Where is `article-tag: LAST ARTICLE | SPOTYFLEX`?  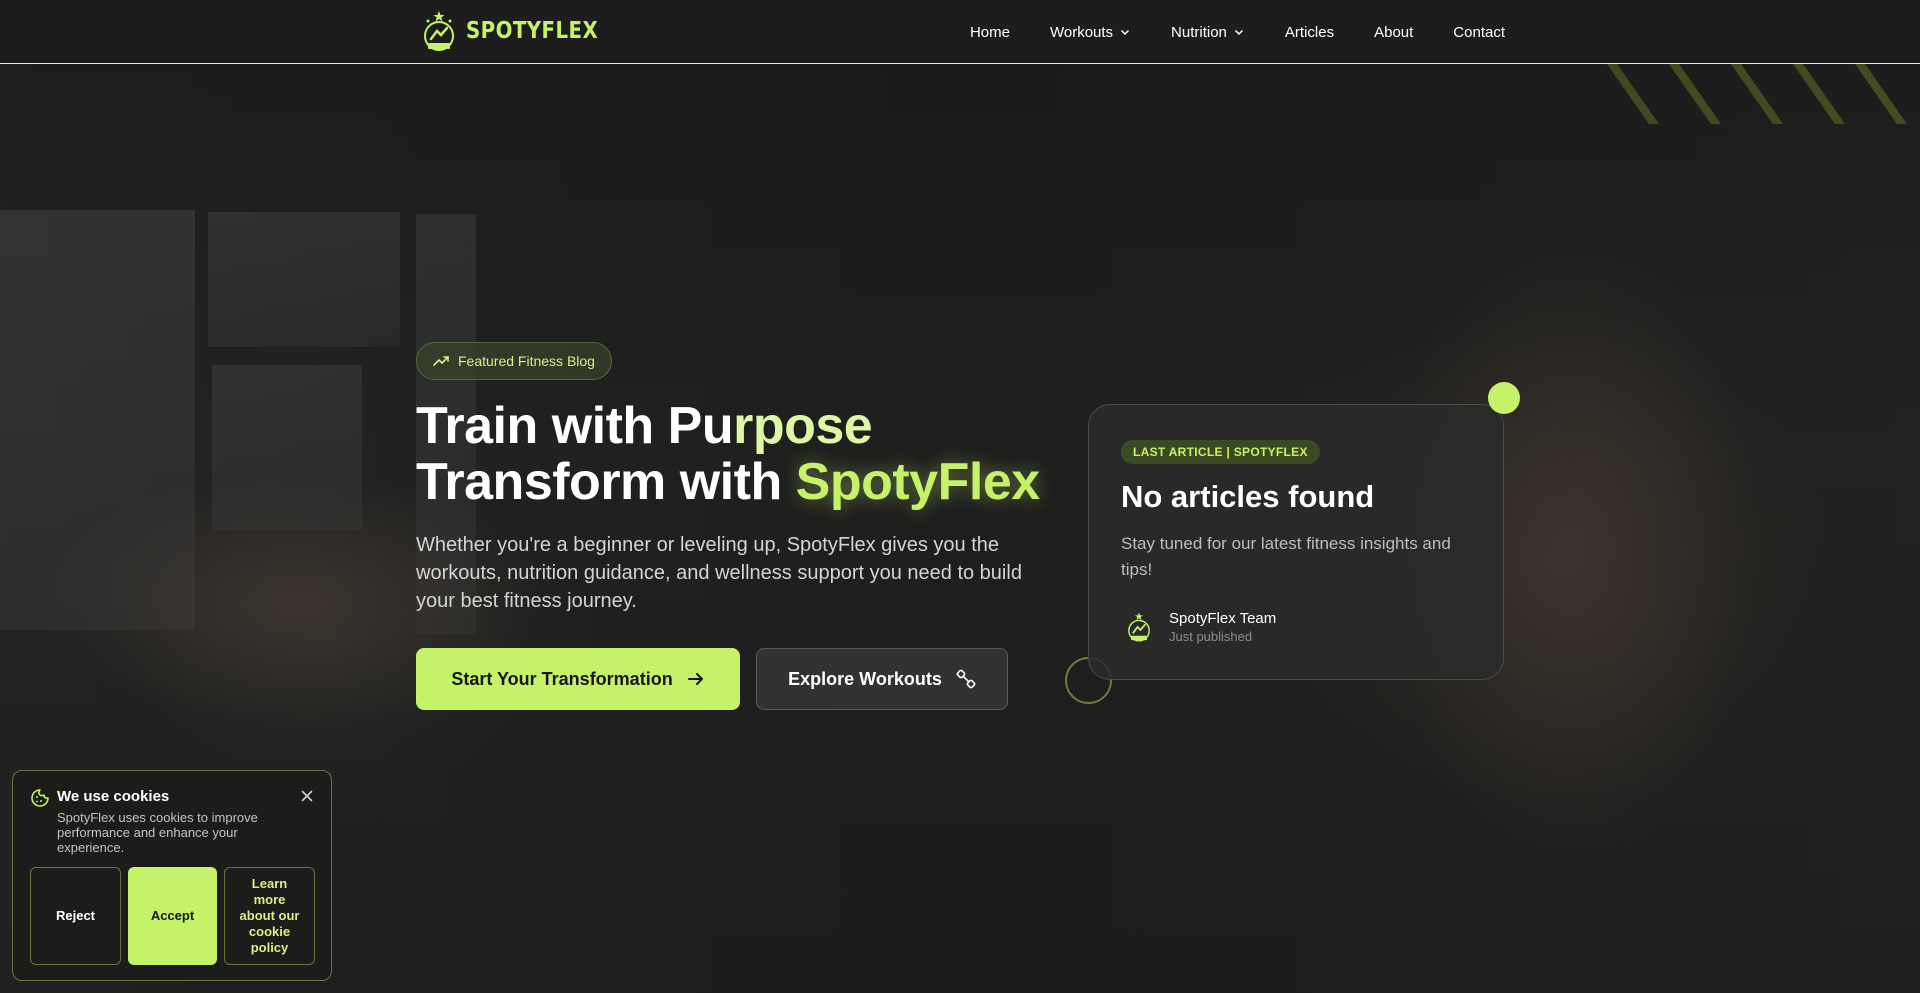
article-tag: LAST ARTICLE | SPOTYFLEX is located at coordinates (1220, 452).